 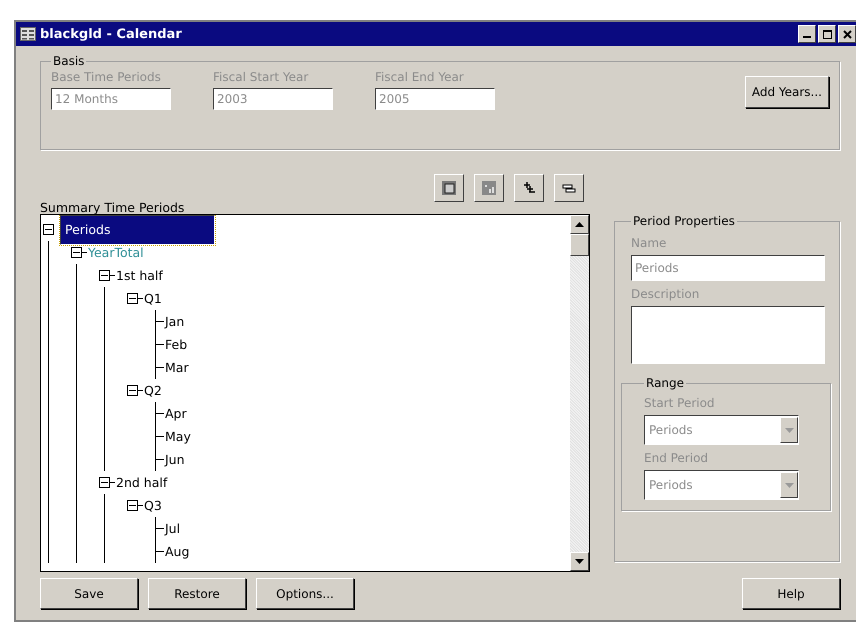 What do you see at coordinates (665, 294) in the screenshot?
I see `field-label: Description` at bounding box center [665, 294].